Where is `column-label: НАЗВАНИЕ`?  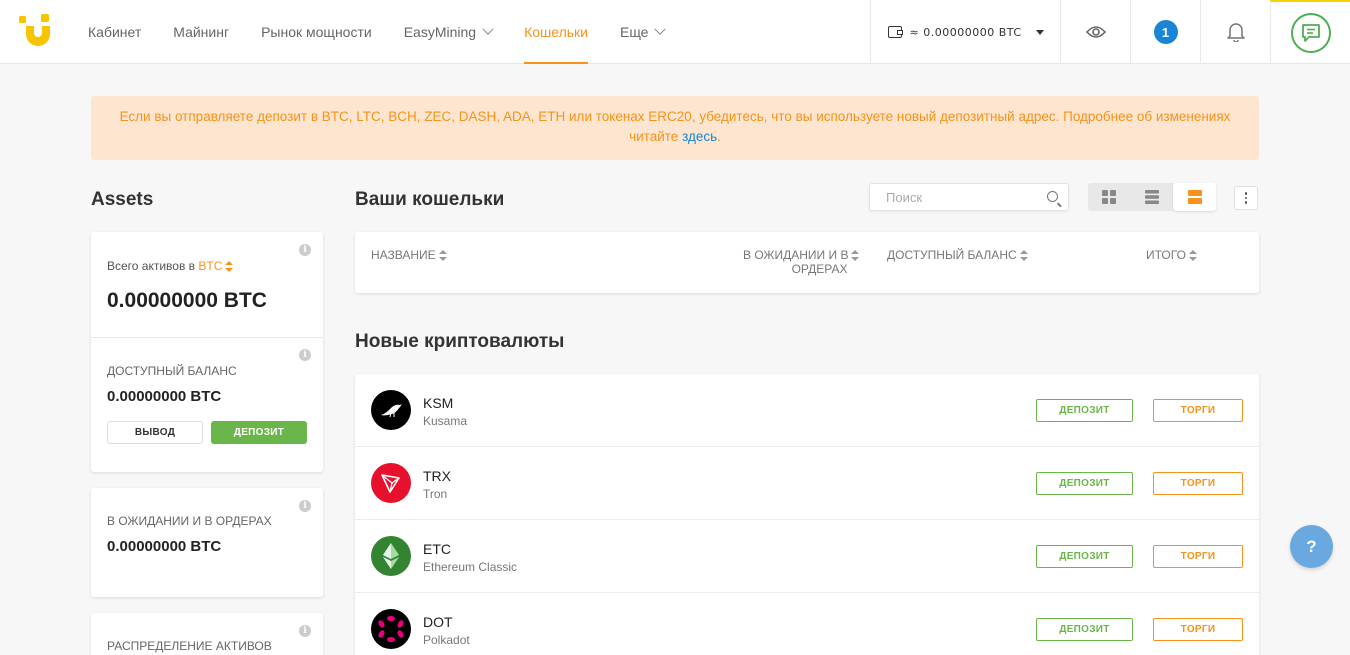
column-label: НАЗВАНИЕ is located at coordinates (403, 255).